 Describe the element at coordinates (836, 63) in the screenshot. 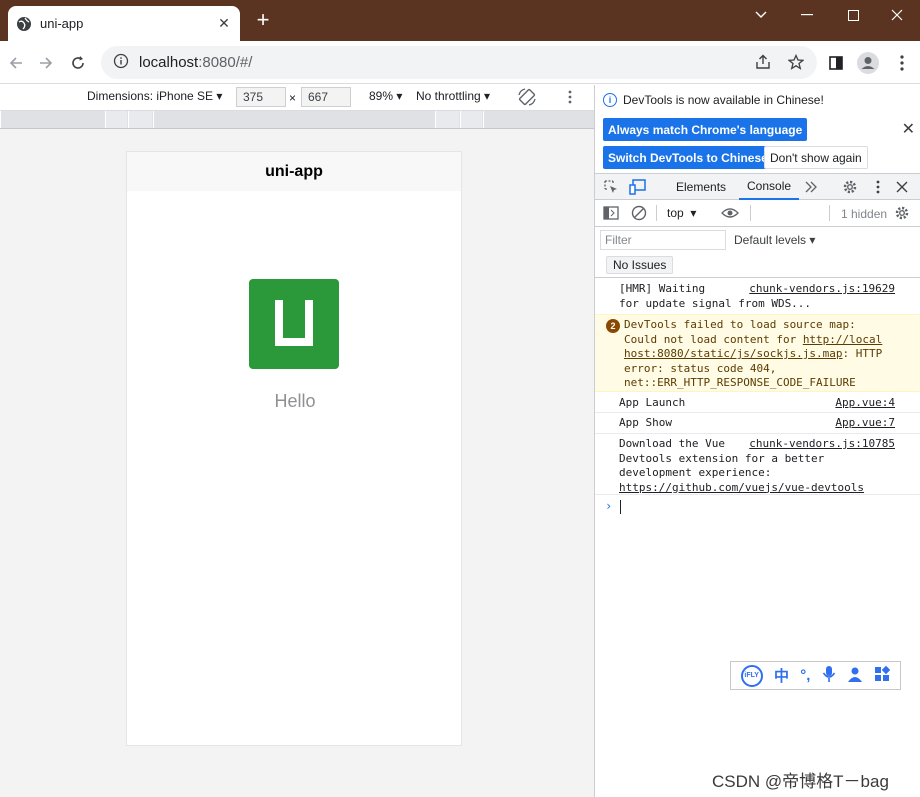

I see `side-panel-icon` at that location.